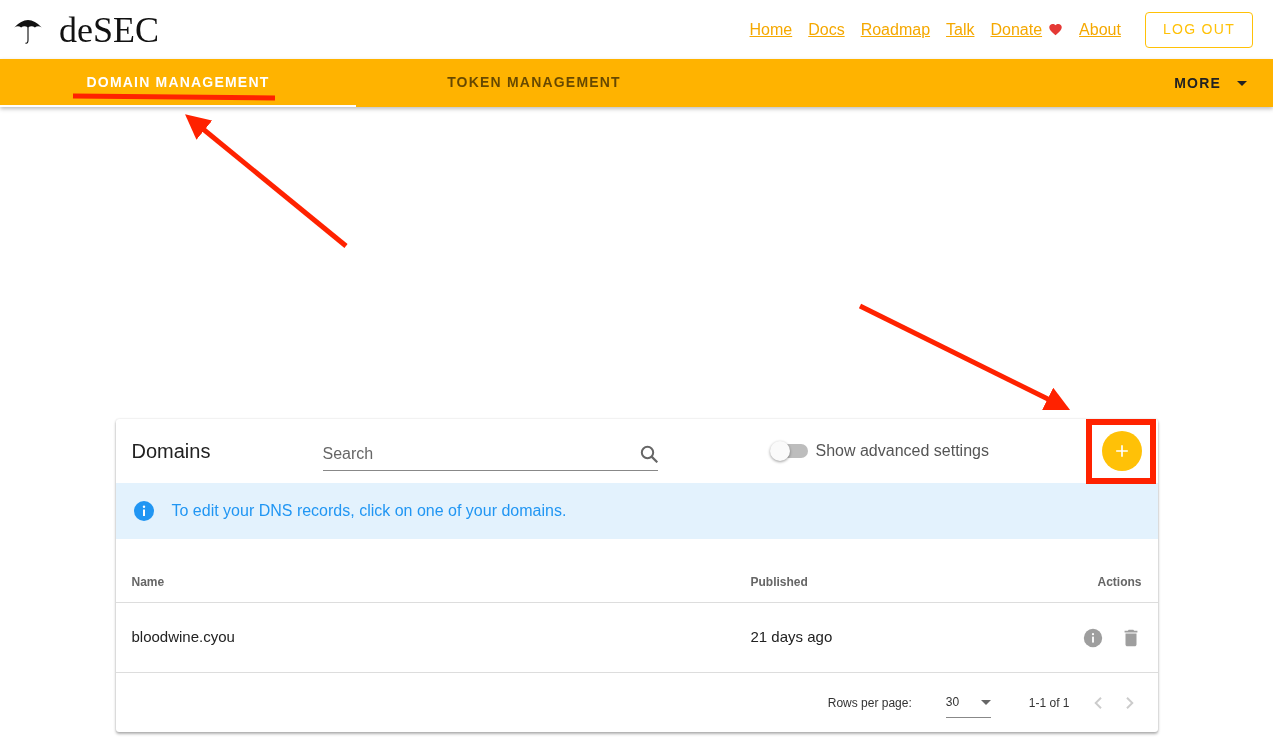 The width and height of the screenshot is (1273, 750). I want to click on more-menu: MORE, so click(1215, 83).